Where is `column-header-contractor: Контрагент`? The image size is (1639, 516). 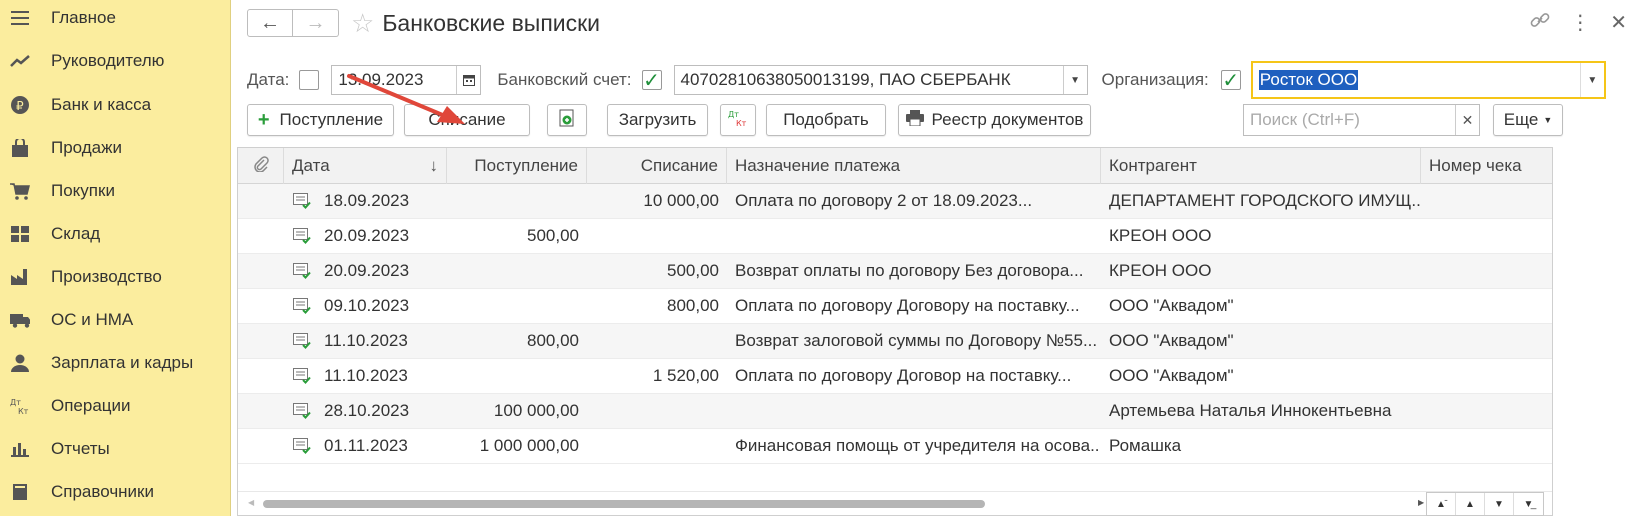
column-header-contractor: Контрагент is located at coordinates (1261, 166).